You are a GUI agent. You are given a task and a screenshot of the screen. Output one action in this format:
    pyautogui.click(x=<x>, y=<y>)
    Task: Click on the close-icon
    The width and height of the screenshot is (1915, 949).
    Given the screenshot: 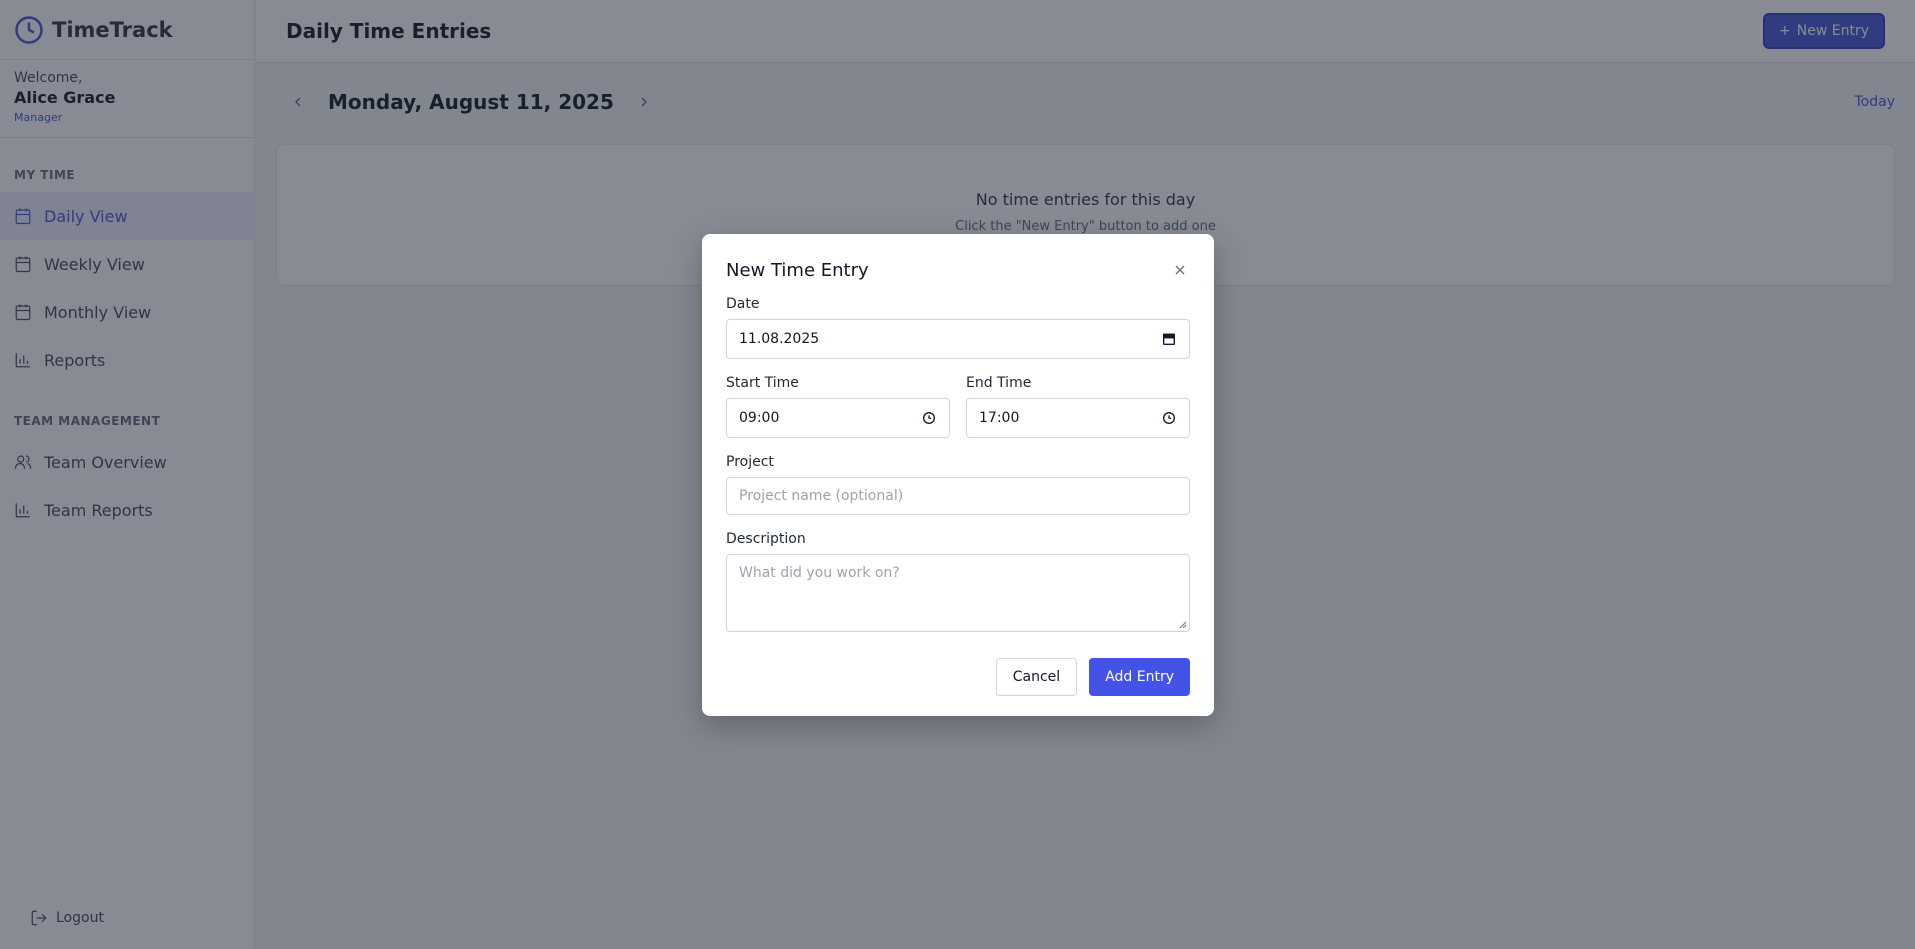 What is the action you would take?
    pyautogui.click(x=1180, y=270)
    